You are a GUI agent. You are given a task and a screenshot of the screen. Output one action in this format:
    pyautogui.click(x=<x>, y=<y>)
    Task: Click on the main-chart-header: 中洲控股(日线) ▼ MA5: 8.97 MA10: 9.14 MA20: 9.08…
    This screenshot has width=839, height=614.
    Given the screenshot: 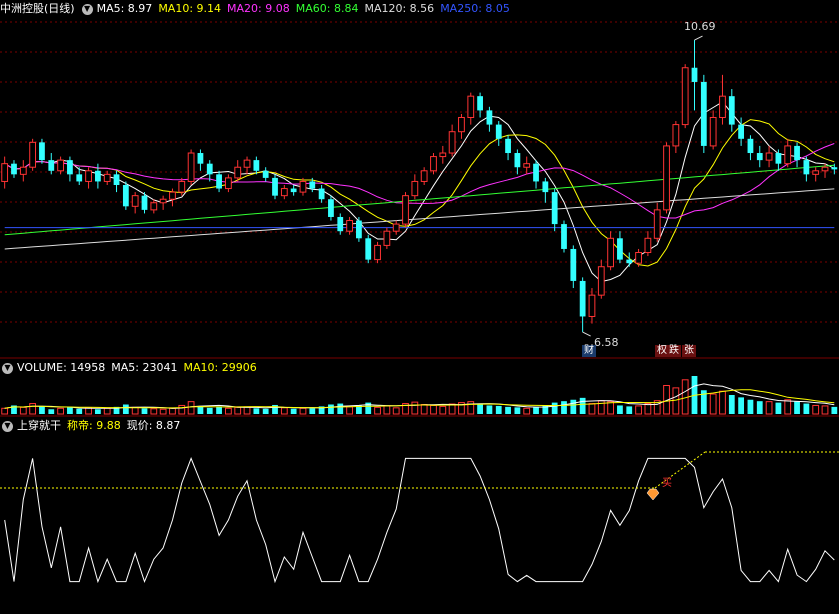 What is the action you would take?
    pyautogui.click(x=260, y=9)
    